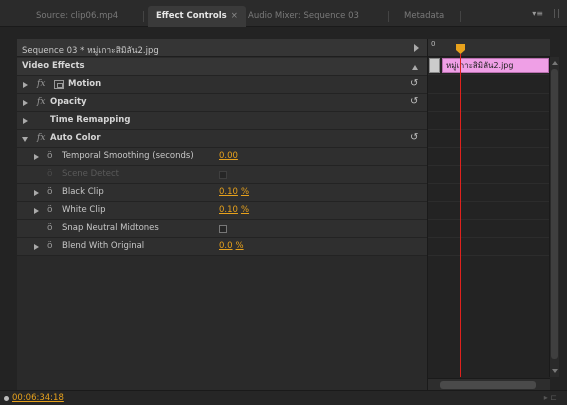  Describe the element at coordinates (84, 210) in the screenshot. I see `param-label: White Clip` at that location.